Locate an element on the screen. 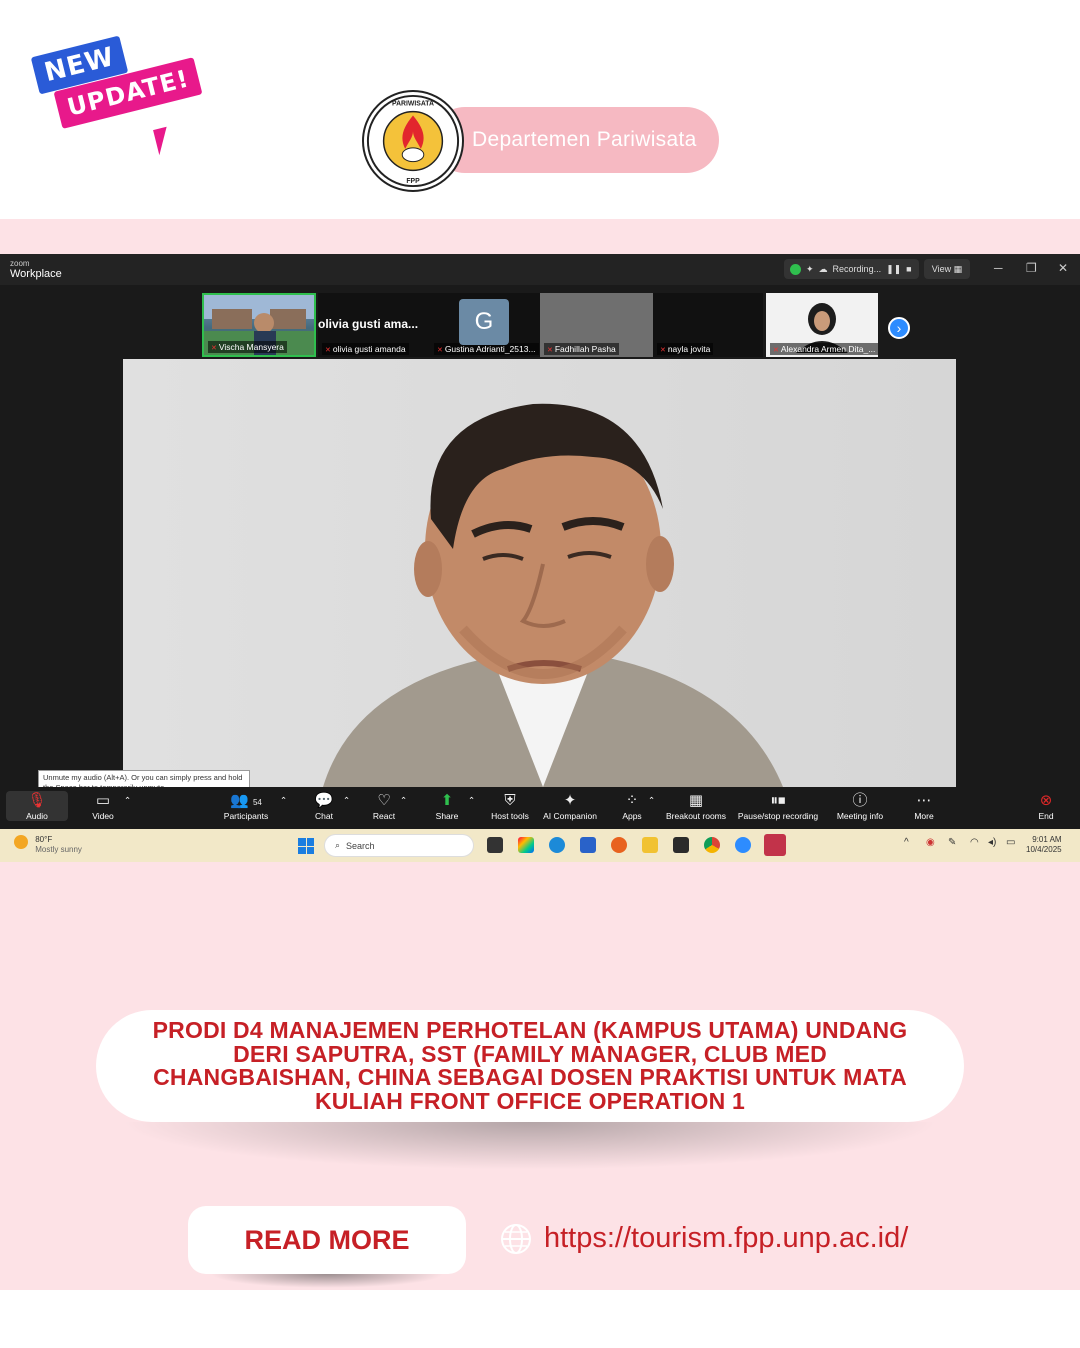 This screenshot has width=1080, height=1348. zoom-brand: zoom Workplace is located at coordinates (36, 269).